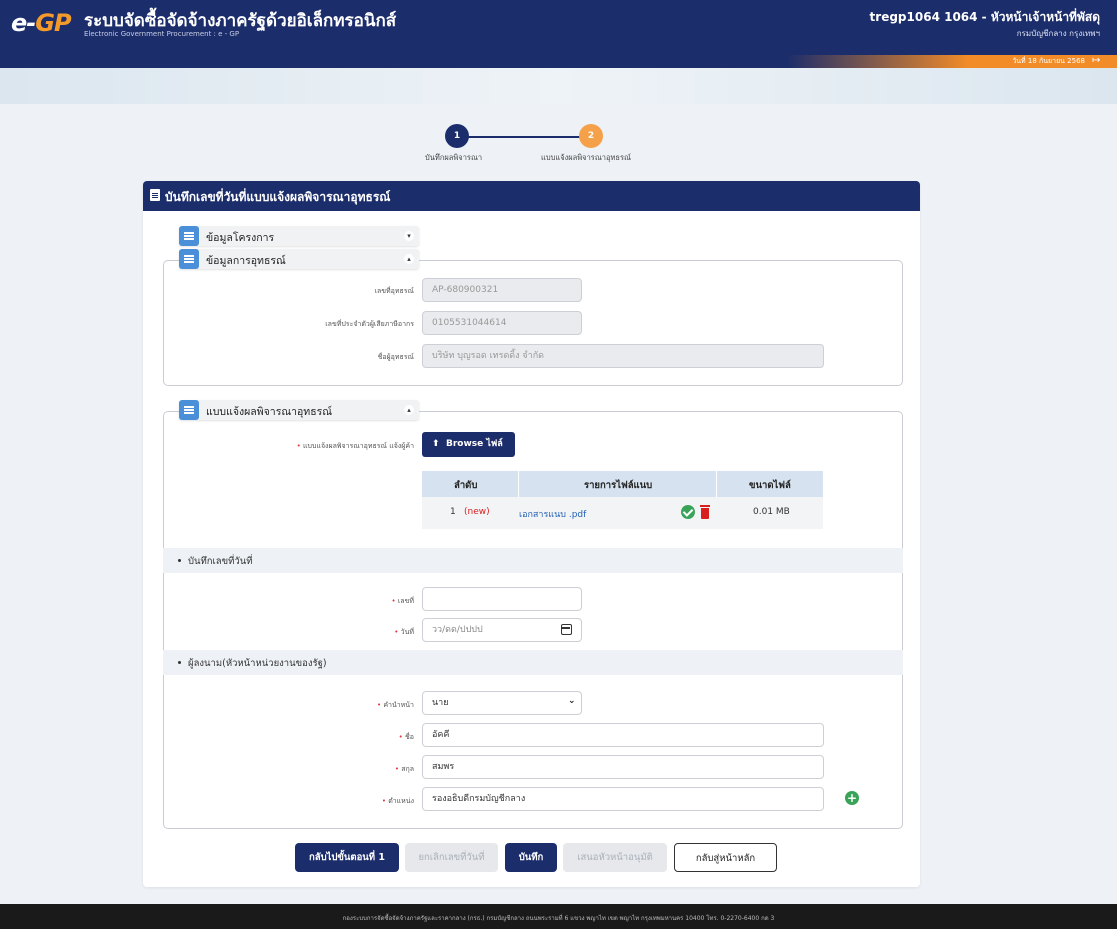  Describe the element at coordinates (526, 137) in the screenshot. I see `stepper-line` at that location.